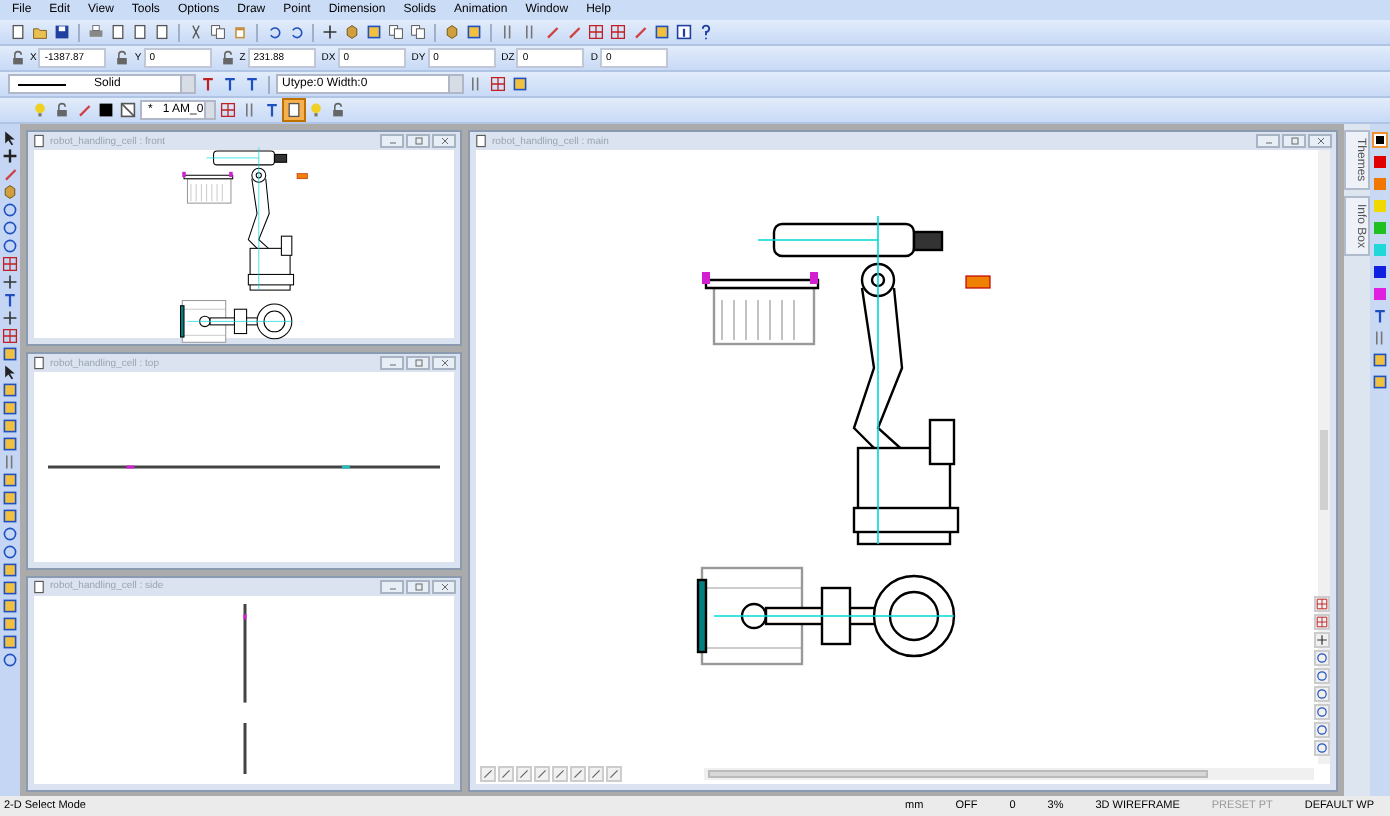  I want to click on color-swatch-icon, so click(106, 110).